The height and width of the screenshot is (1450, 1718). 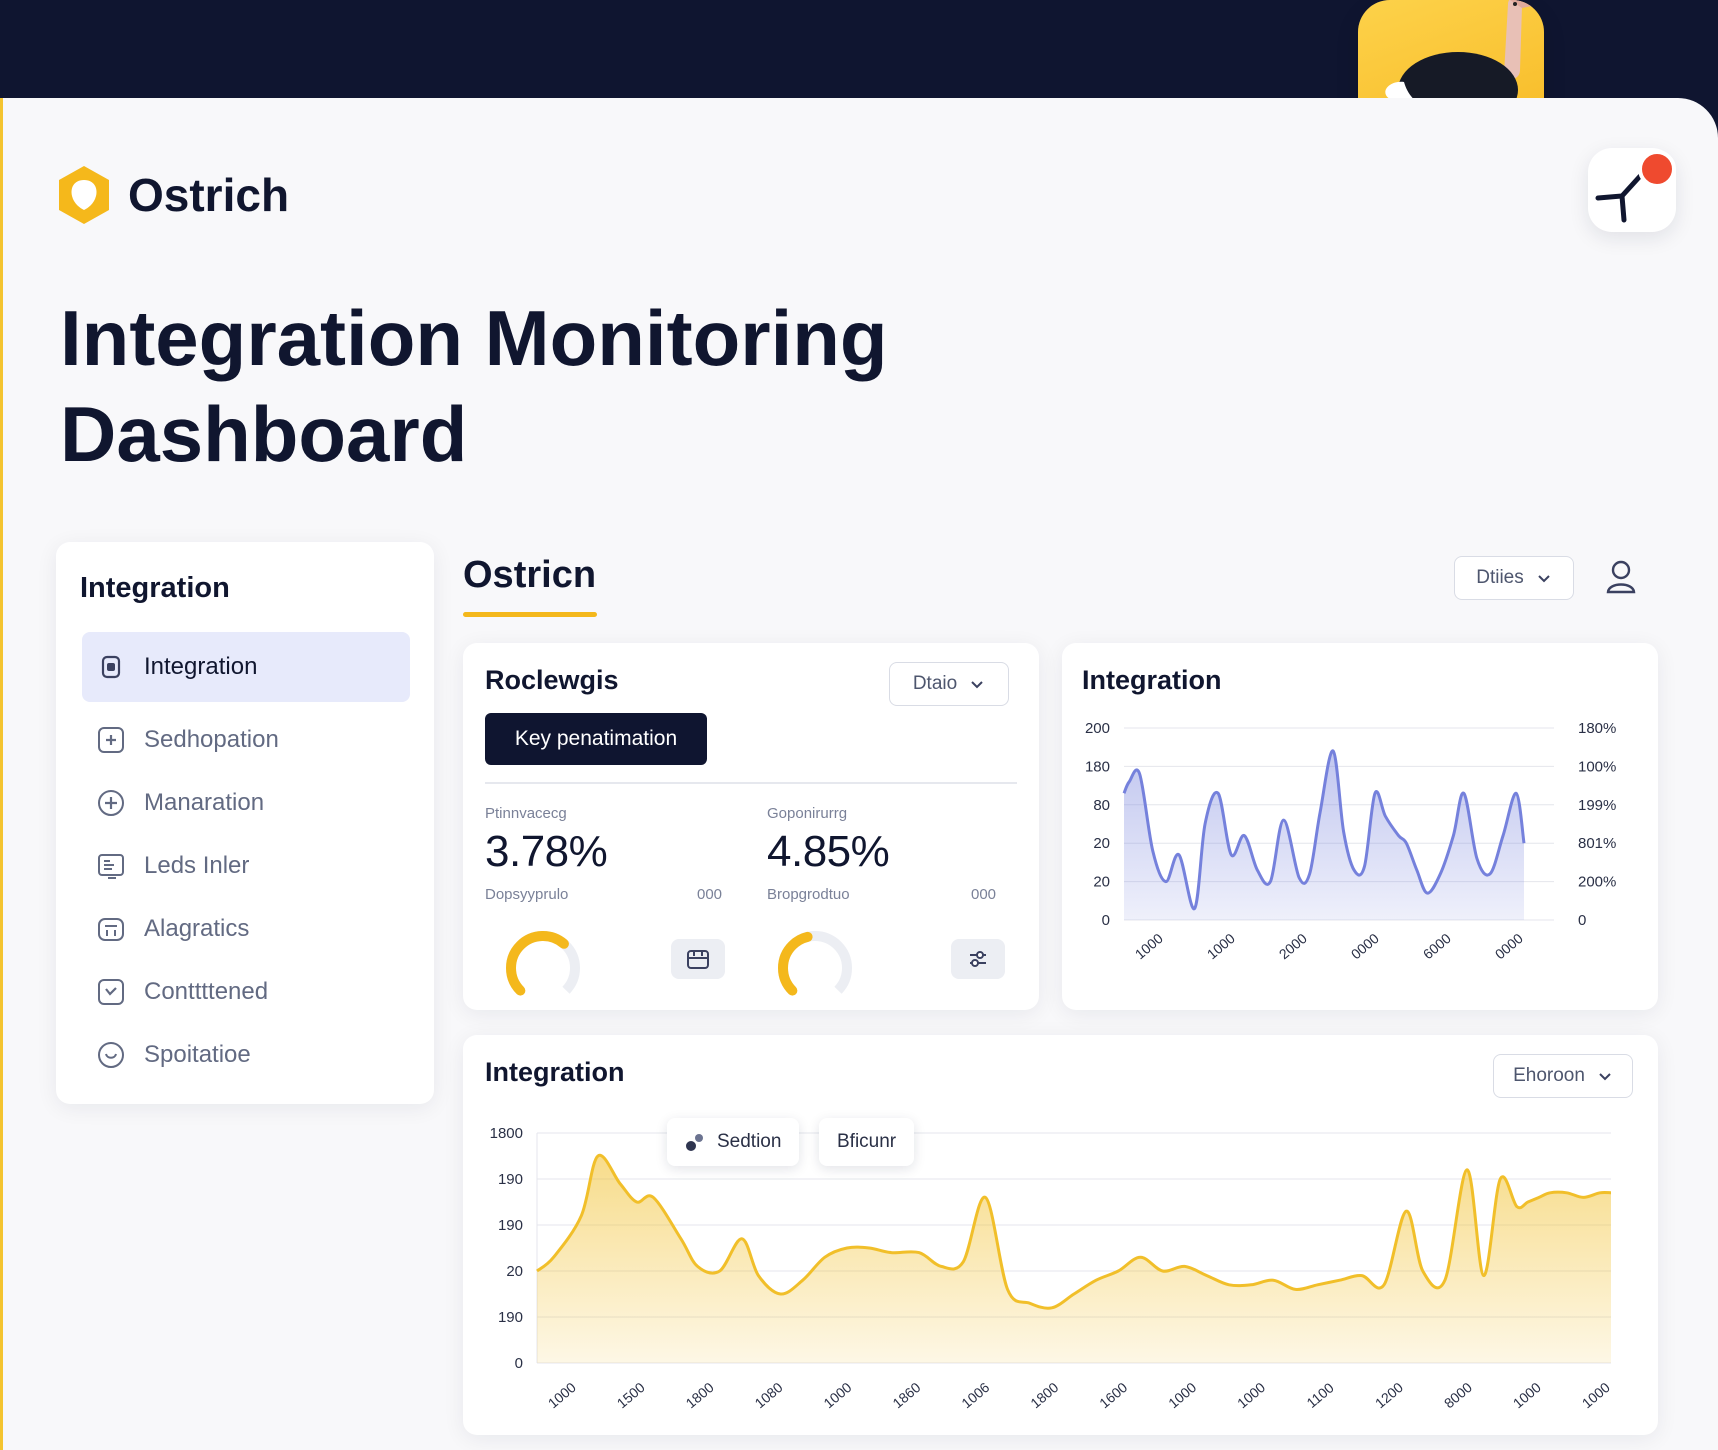 I want to click on x-tick-label: 1500, so click(x=631, y=1395).